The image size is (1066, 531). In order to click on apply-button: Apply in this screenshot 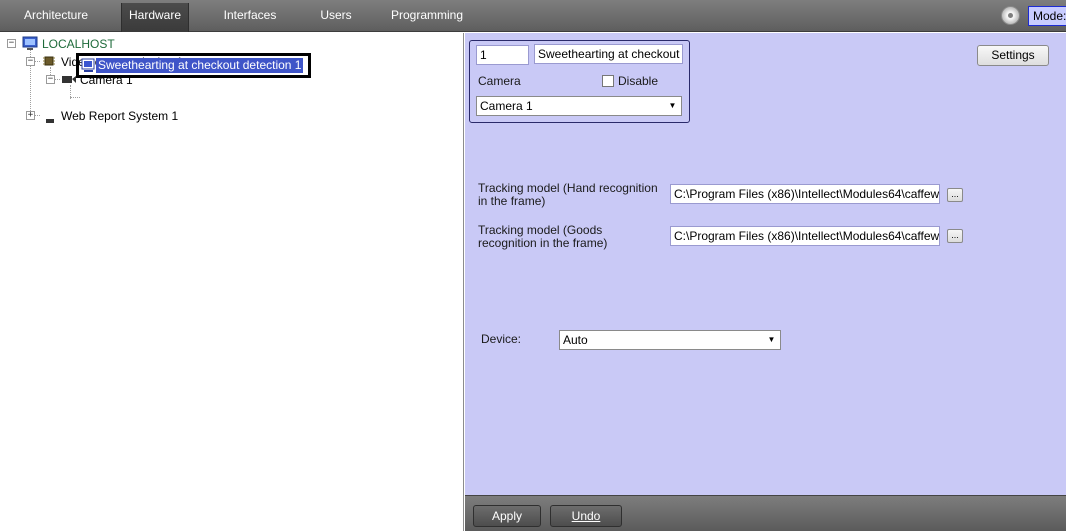, I will do `click(507, 516)`.